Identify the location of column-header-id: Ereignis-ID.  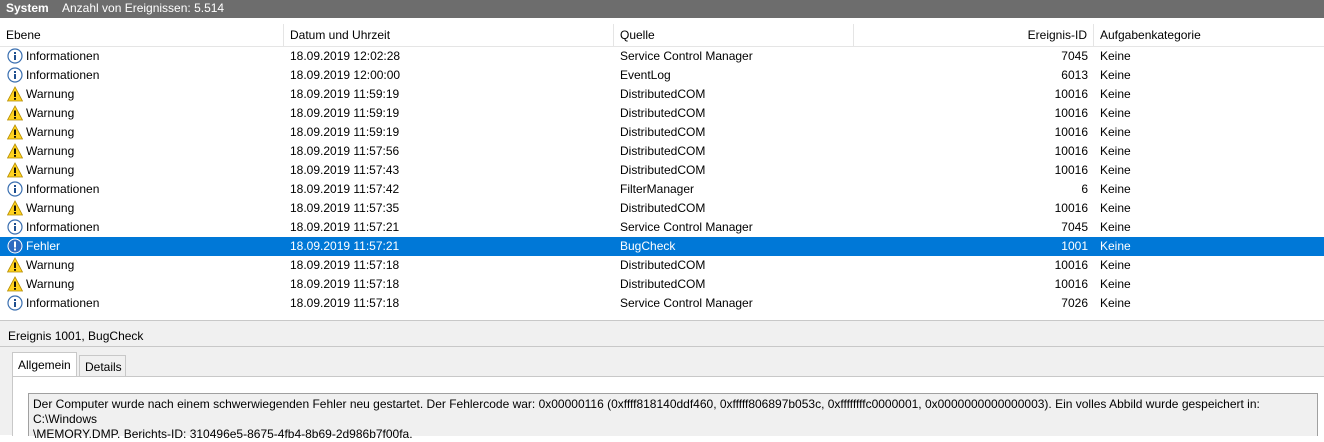
(974, 35).